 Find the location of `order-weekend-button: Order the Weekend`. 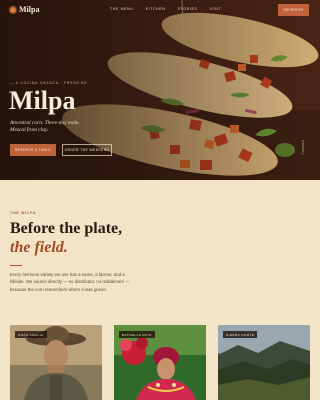

order-weekend-button: Order the Weekend is located at coordinates (87, 150).